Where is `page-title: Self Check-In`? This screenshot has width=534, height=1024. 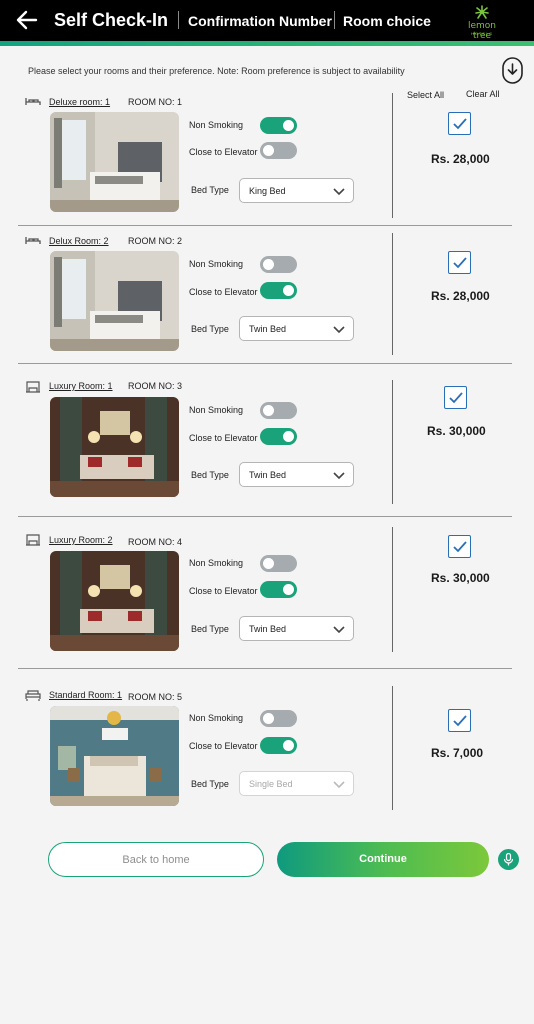
page-title: Self Check-In is located at coordinates (111, 20).